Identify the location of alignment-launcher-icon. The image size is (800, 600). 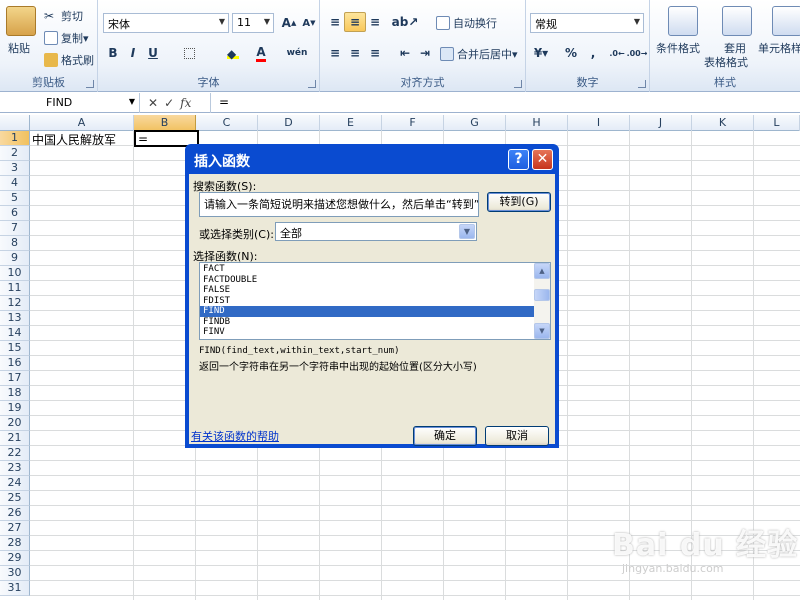
(518, 84).